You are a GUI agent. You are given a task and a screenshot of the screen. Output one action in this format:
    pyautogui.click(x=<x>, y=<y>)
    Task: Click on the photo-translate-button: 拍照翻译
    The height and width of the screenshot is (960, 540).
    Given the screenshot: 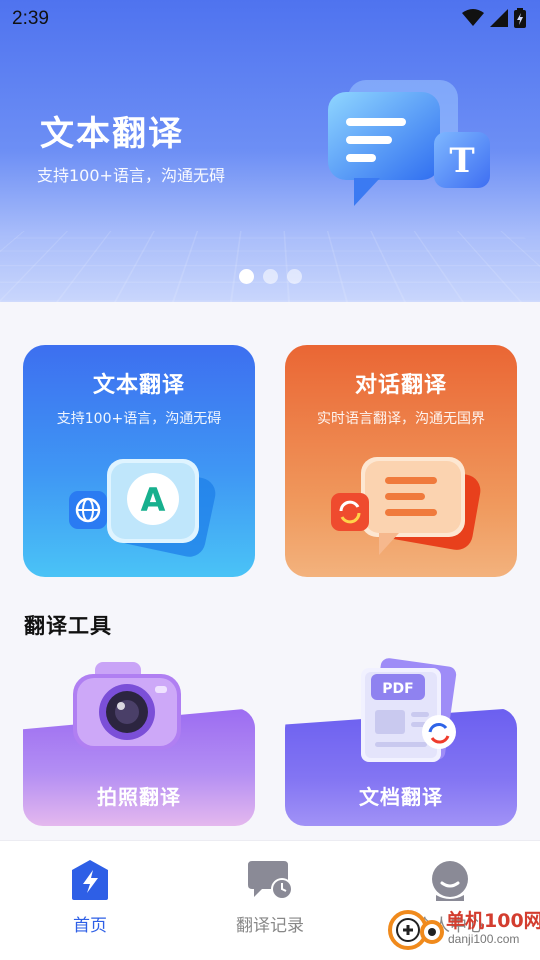 What is the action you would take?
    pyautogui.click(x=139, y=738)
    